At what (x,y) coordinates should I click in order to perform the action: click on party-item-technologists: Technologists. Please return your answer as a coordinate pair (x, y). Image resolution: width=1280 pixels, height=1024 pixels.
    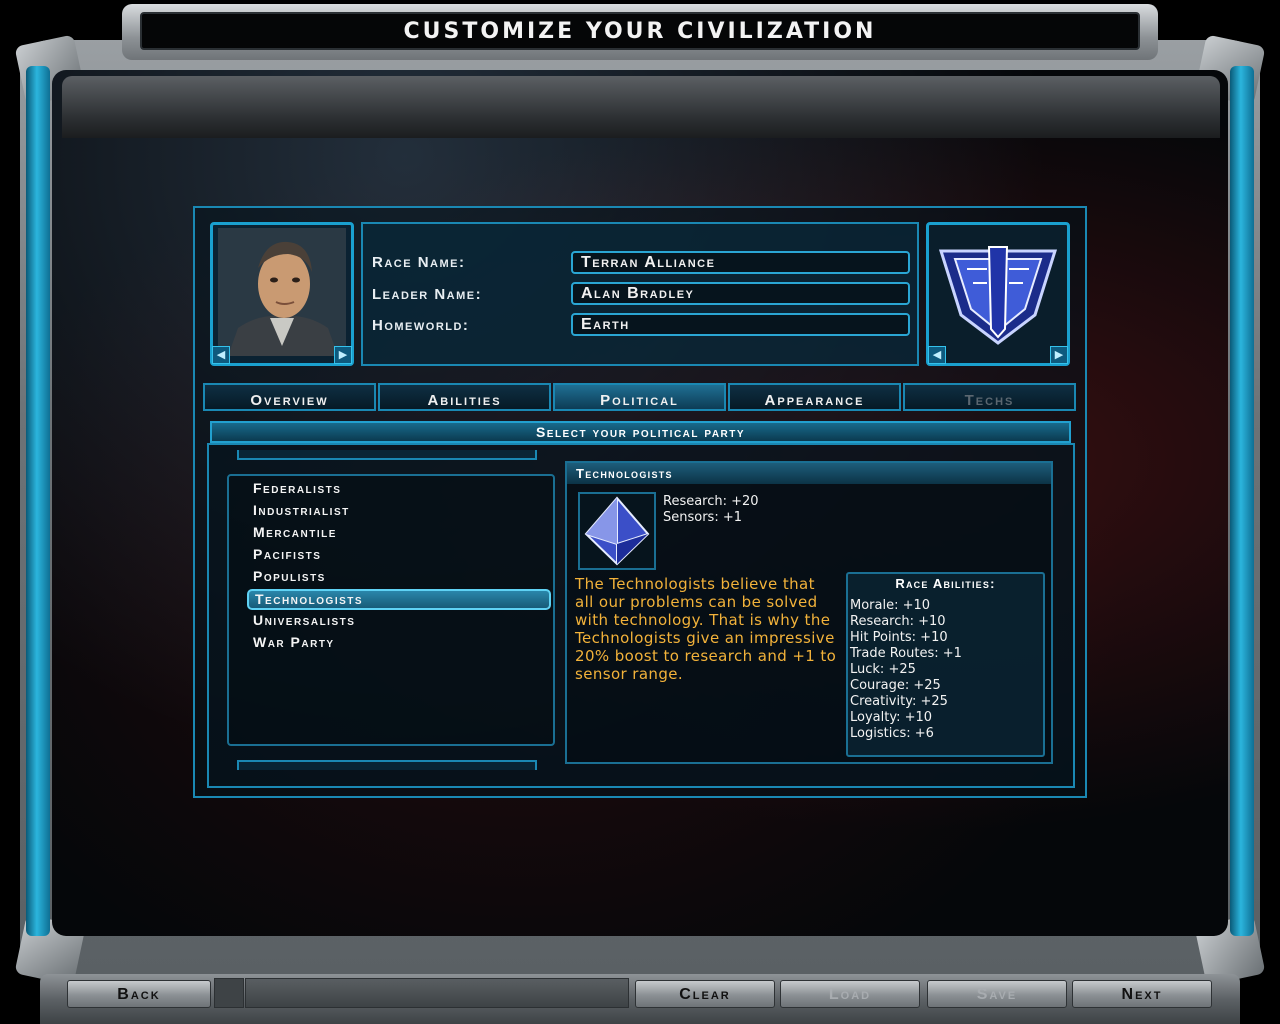
    Looking at the image, I should click on (399, 599).